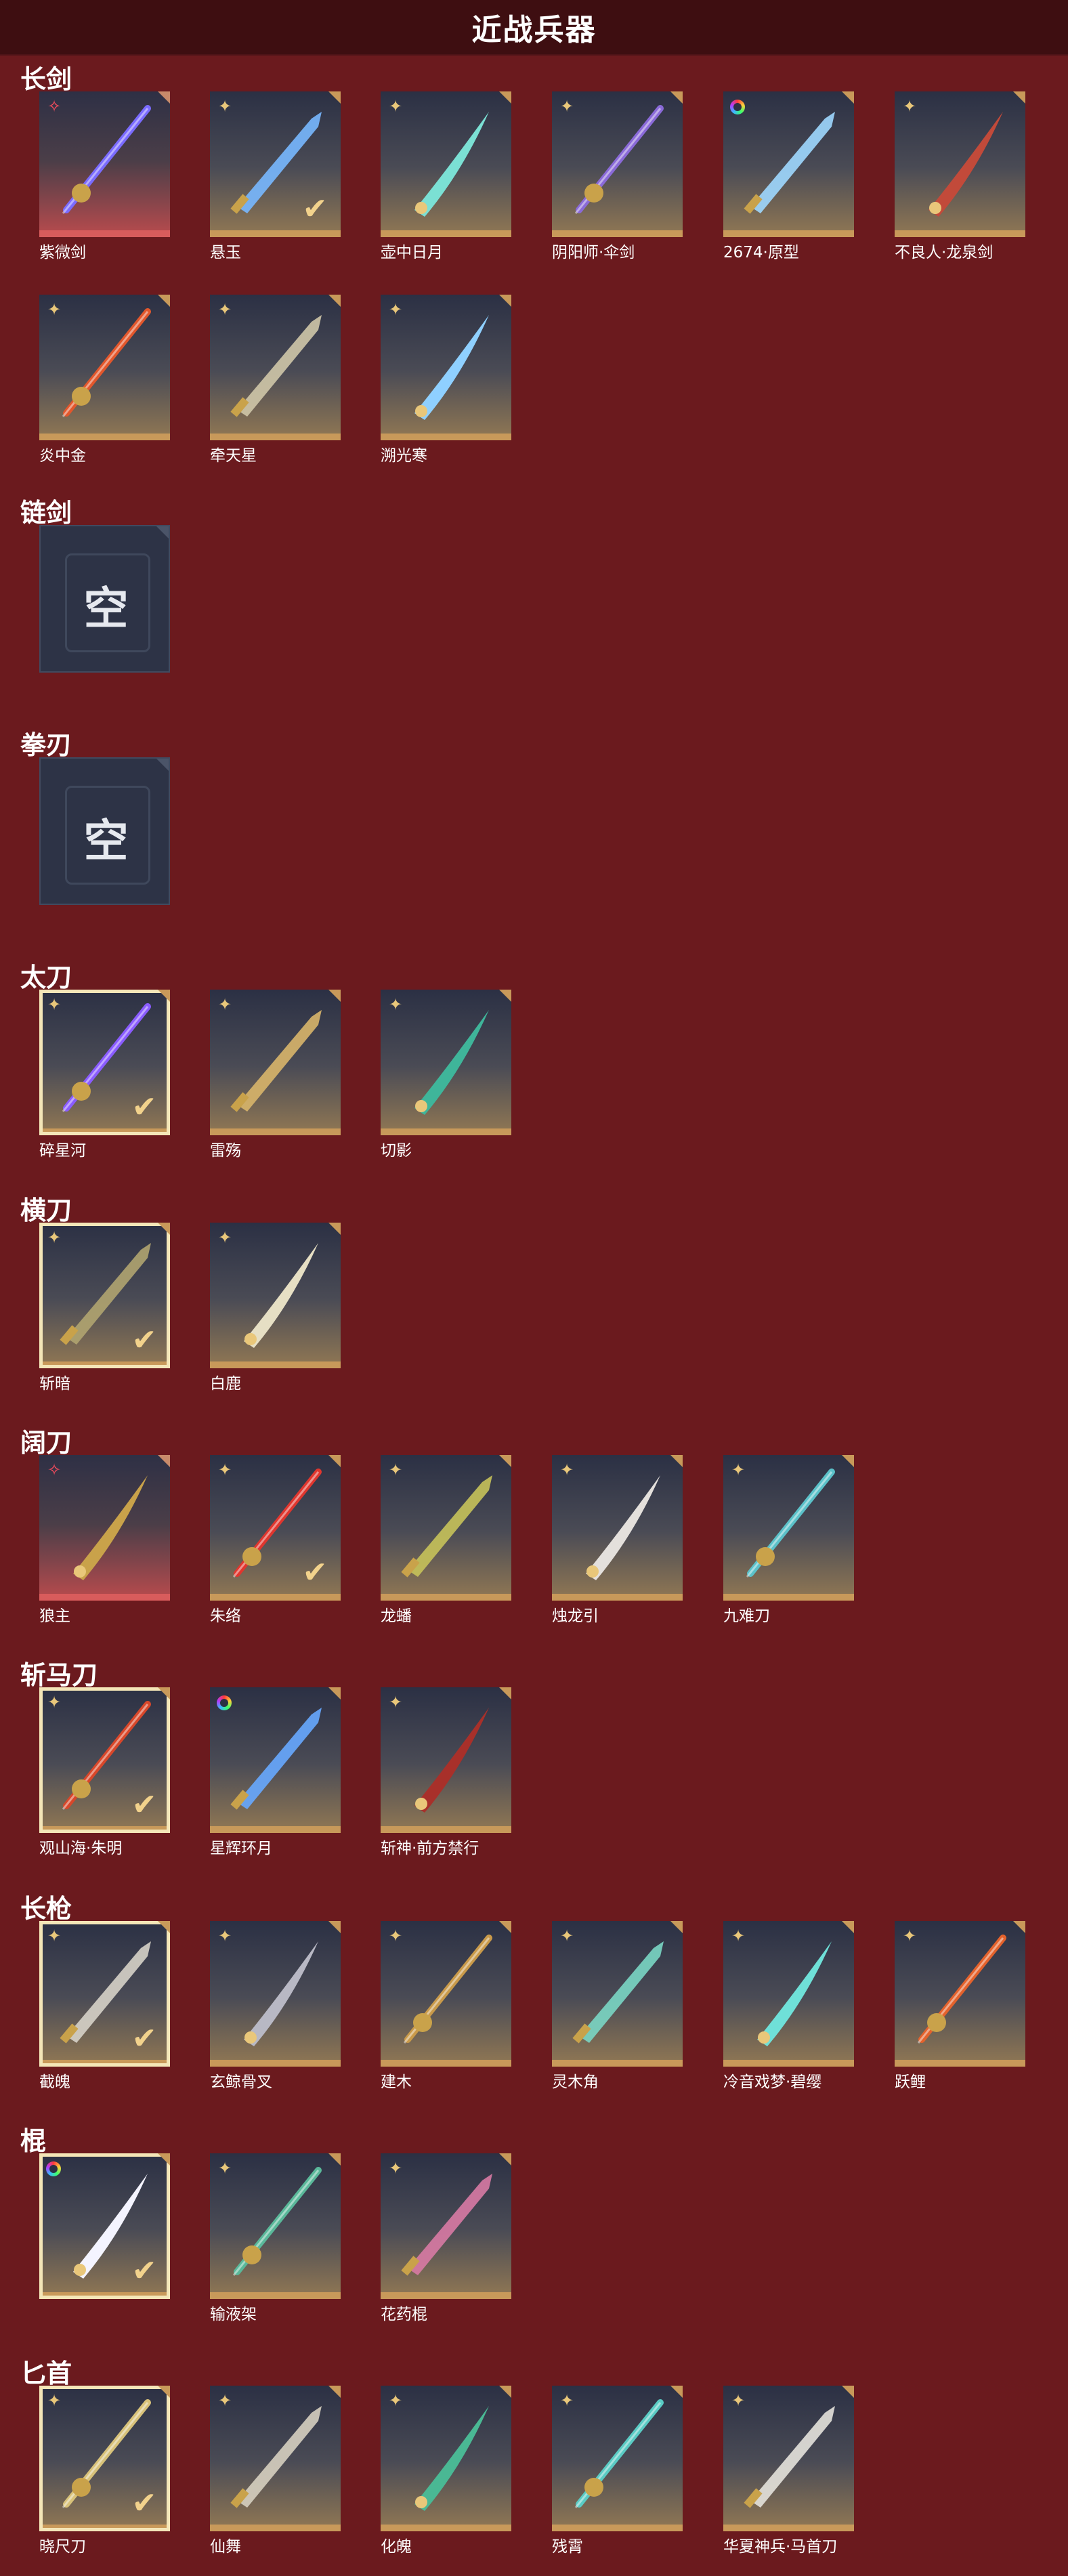  I want to click on weapon-card: ✦ 残霄, so click(617, 2471).